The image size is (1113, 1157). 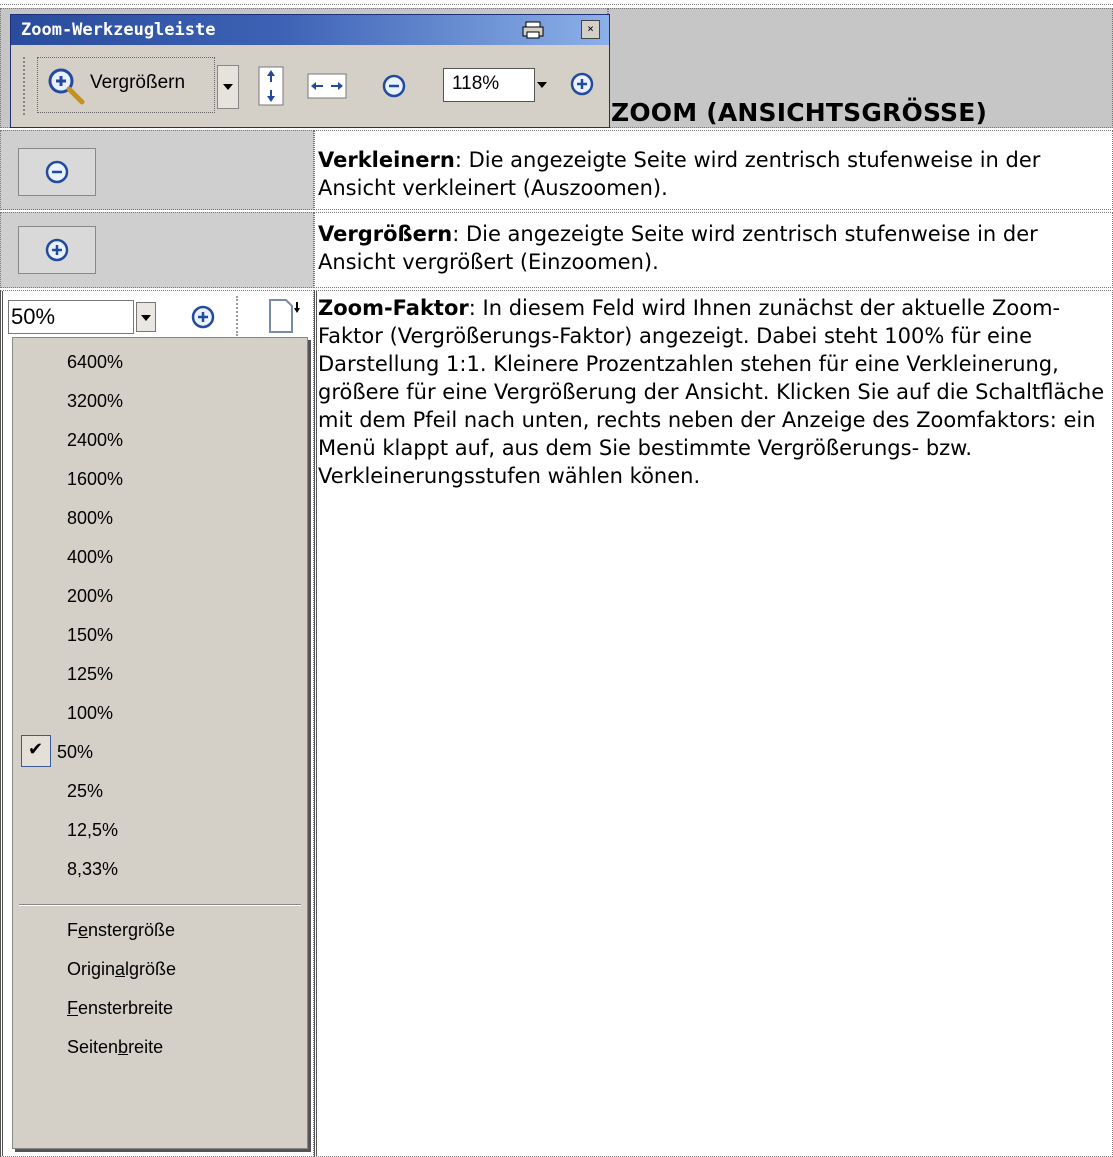 I want to click on menu-separator, so click(x=160, y=905).